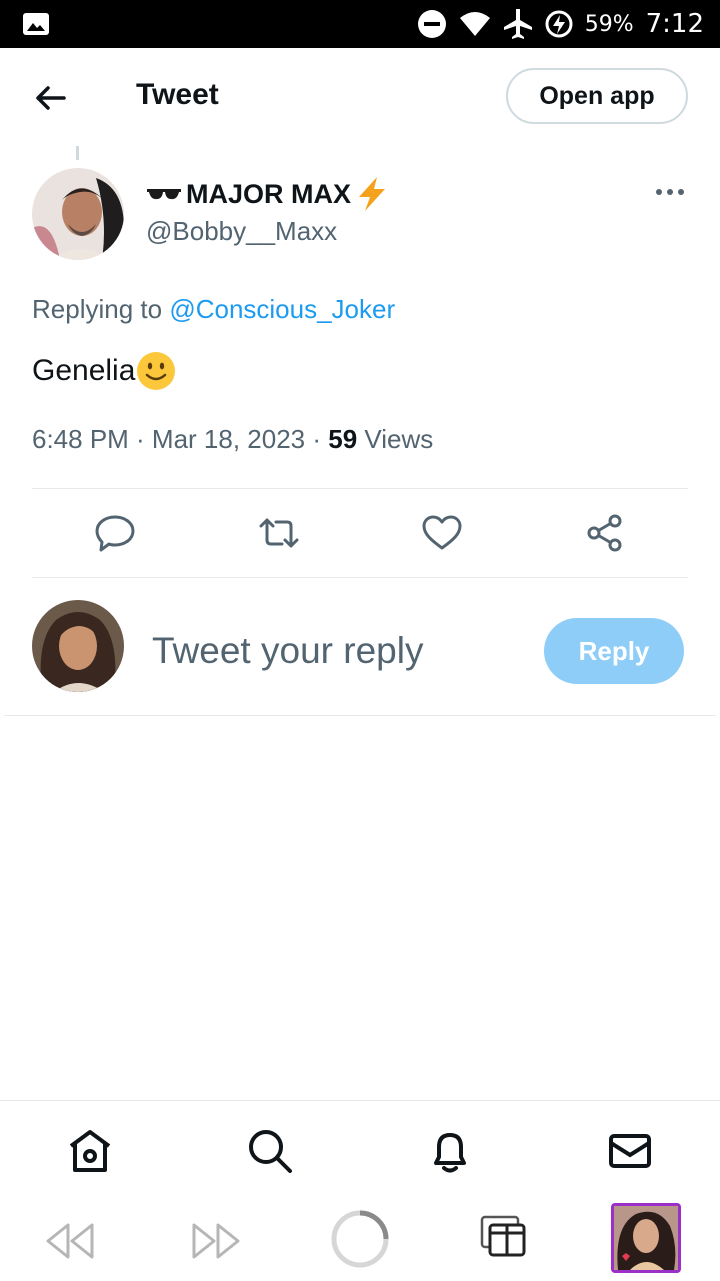 Image resolution: width=720 pixels, height=1281 pixels. I want to click on forward-icon, so click(216, 1241).